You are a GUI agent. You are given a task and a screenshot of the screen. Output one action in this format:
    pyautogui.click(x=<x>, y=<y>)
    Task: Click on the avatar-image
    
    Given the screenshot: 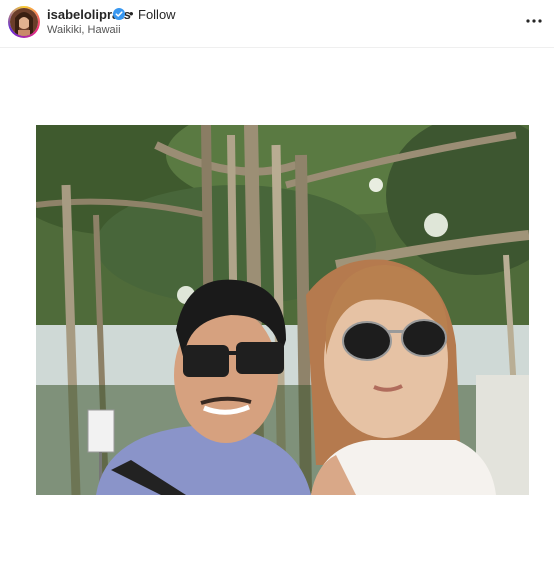 What is the action you would take?
    pyautogui.click(x=24, y=22)
    